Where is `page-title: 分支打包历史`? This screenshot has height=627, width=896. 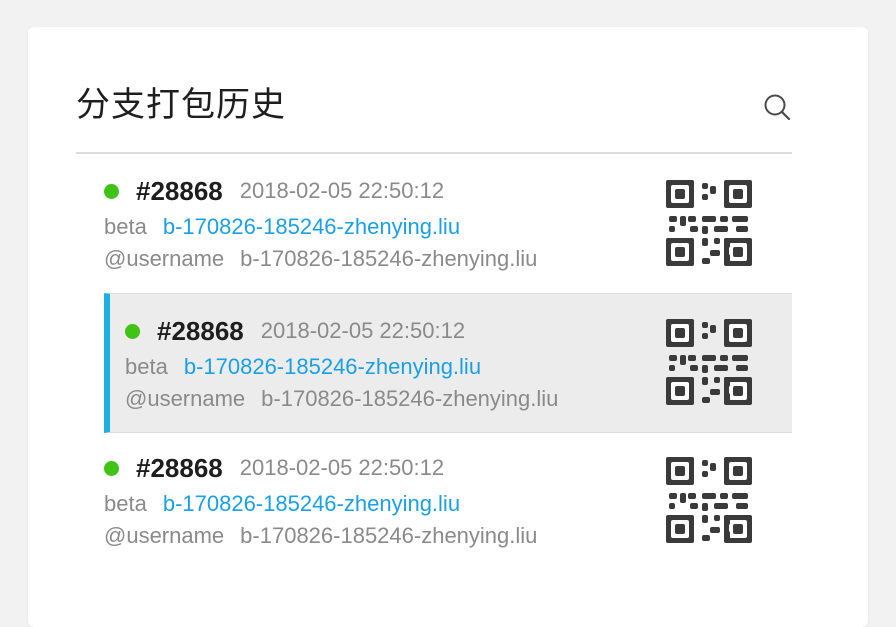 page-title: 分支打包历史 is located at coordinates (181, 105).